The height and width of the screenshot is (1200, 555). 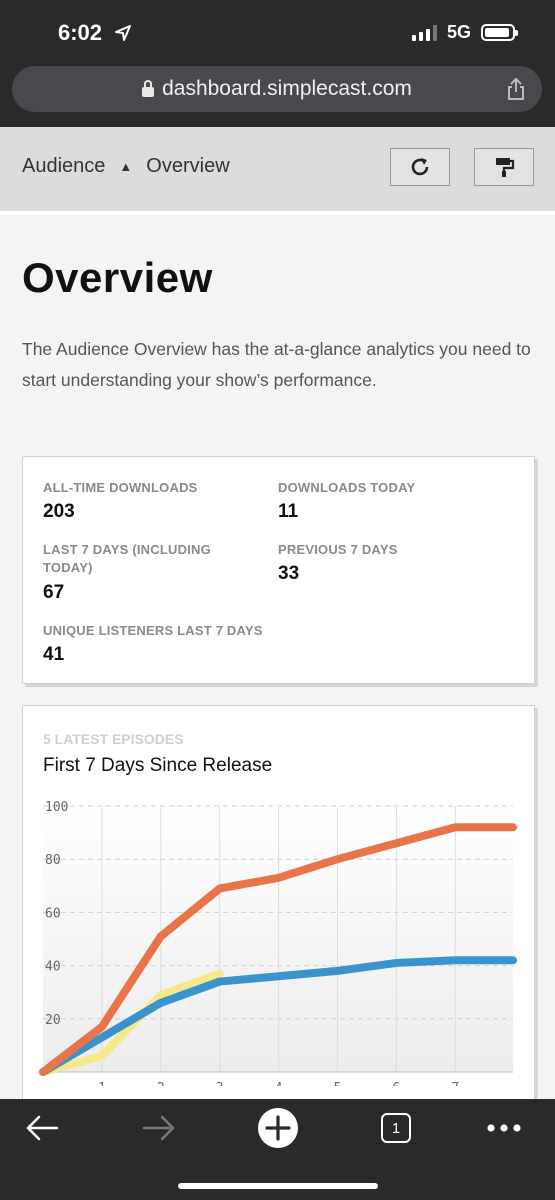 I want to click on share-icon, so click(x=516, y=88).